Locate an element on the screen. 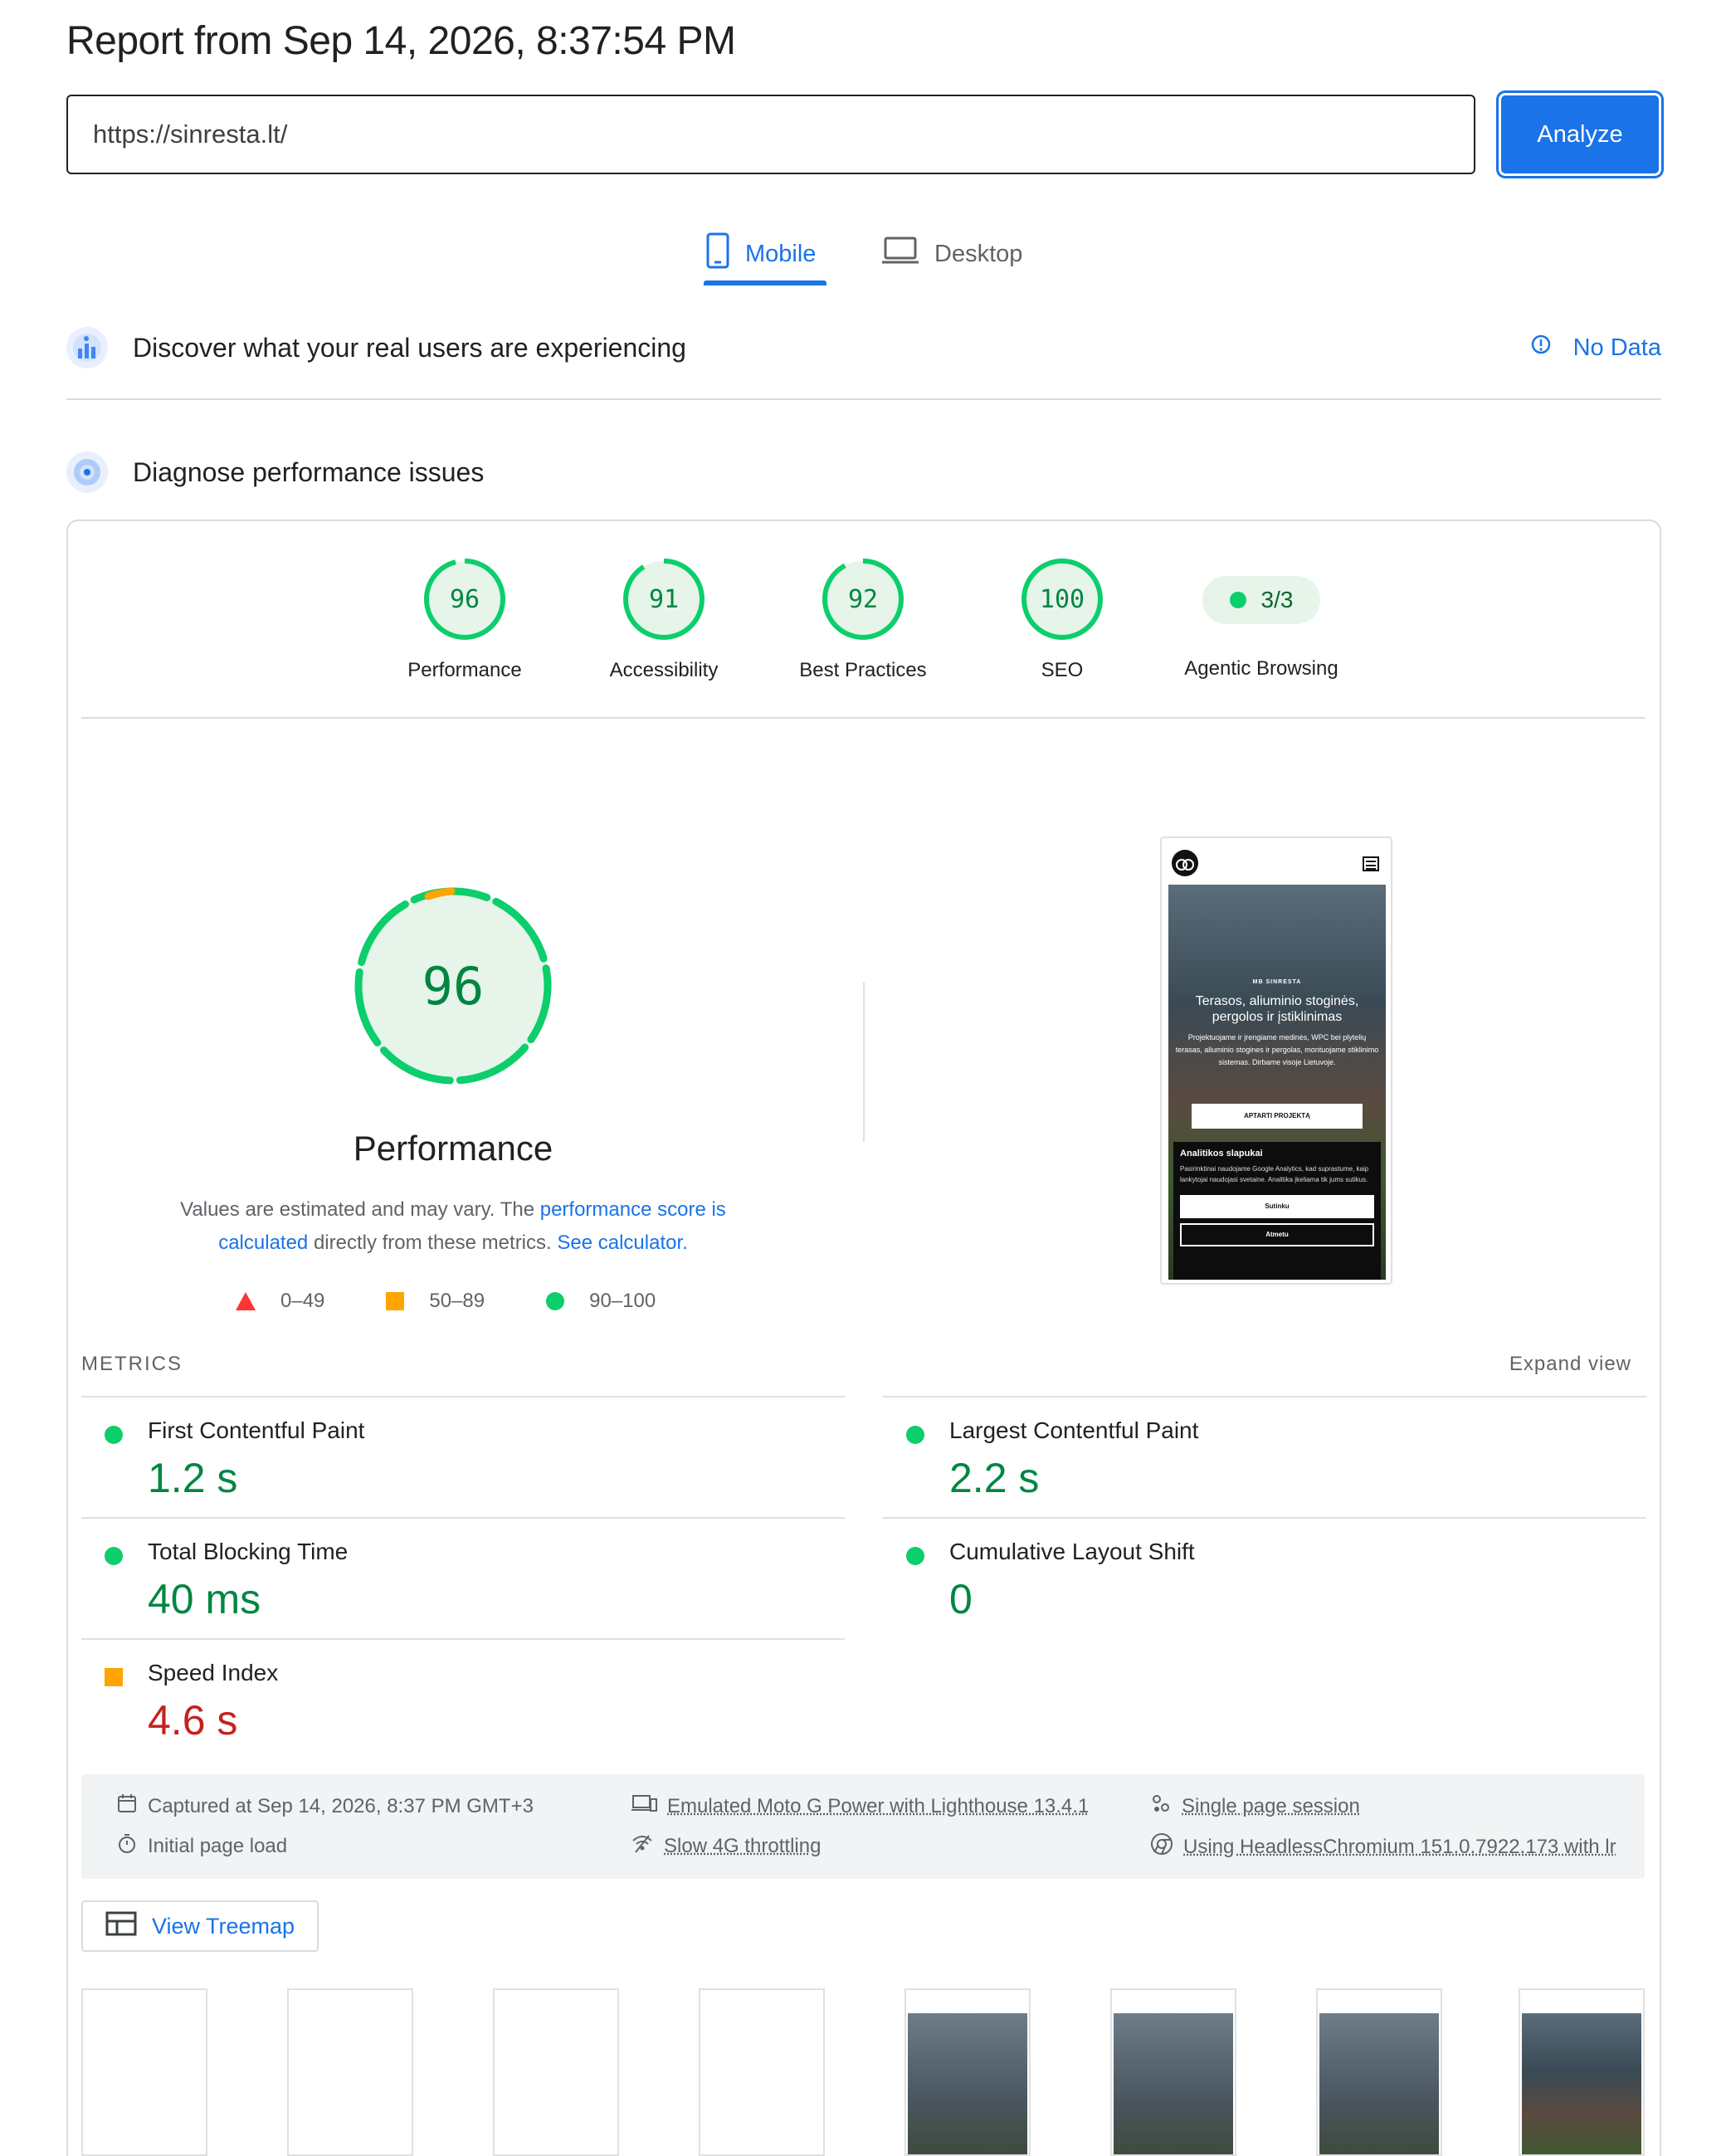 This screenshot has height=2156, width=1726. performance-title: Performance is located at coordinates (453, 1148).